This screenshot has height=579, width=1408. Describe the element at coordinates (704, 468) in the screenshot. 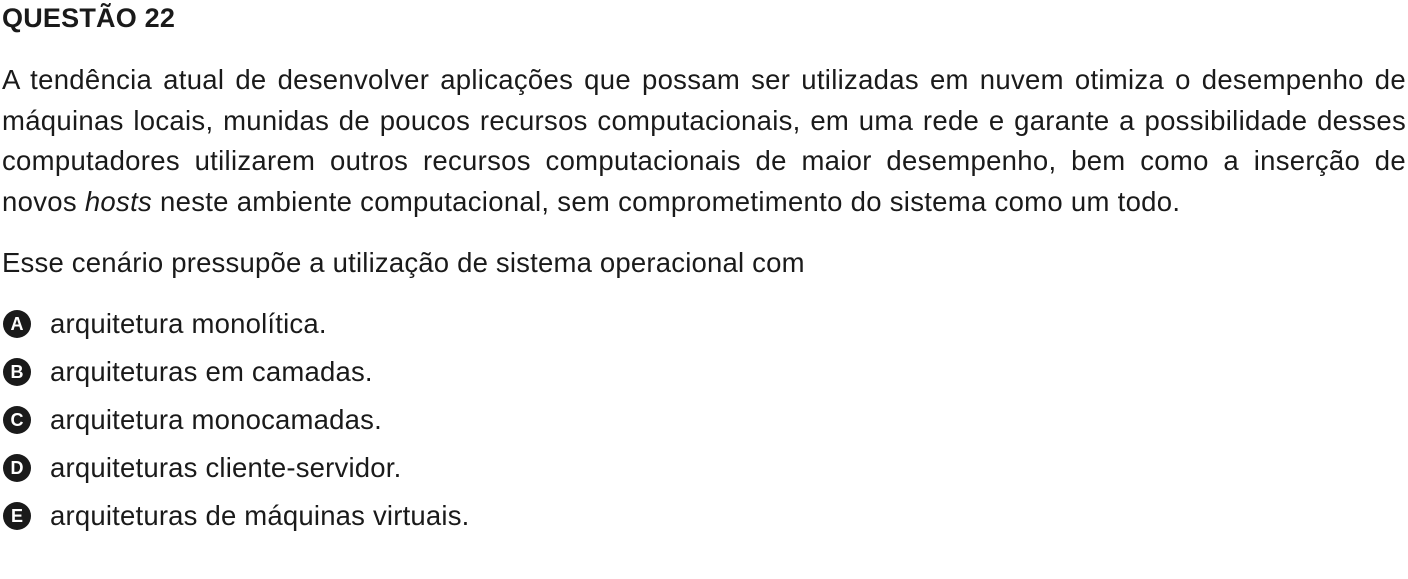

I see `option-d: D arquiteturas cliente-servidor.` at that location.